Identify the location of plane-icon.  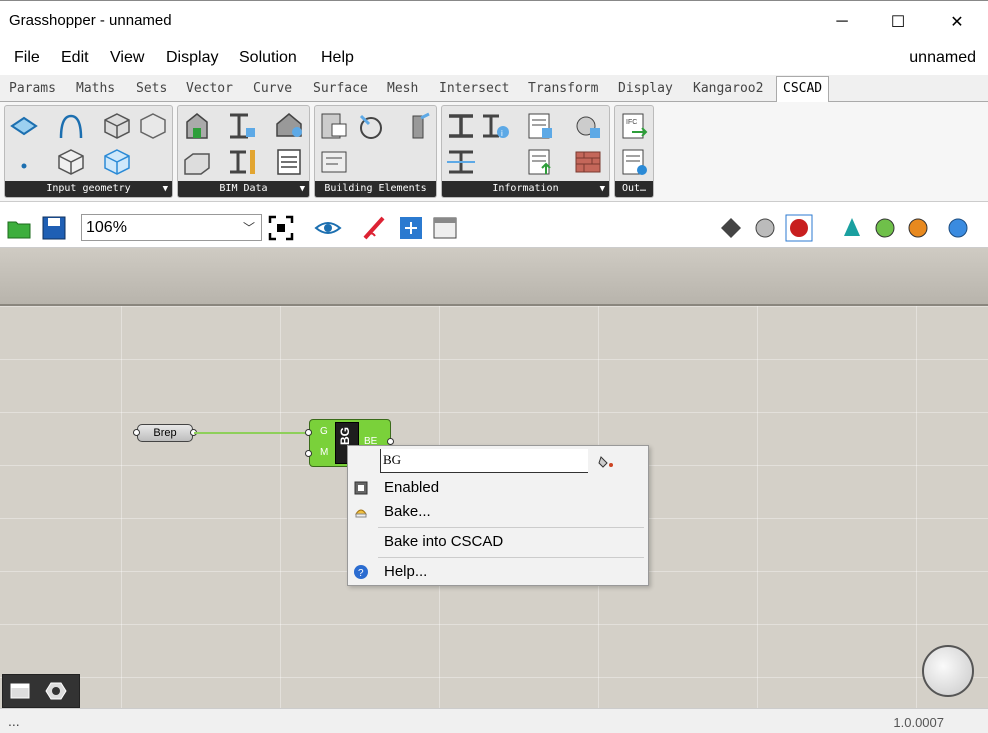
(24, 126).